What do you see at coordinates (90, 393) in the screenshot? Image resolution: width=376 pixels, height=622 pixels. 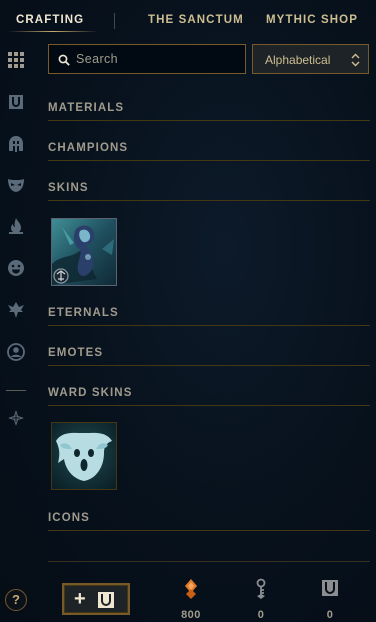 I see `category-title-ward-skins: WARD SKINS` at bounding box center [90, 393].